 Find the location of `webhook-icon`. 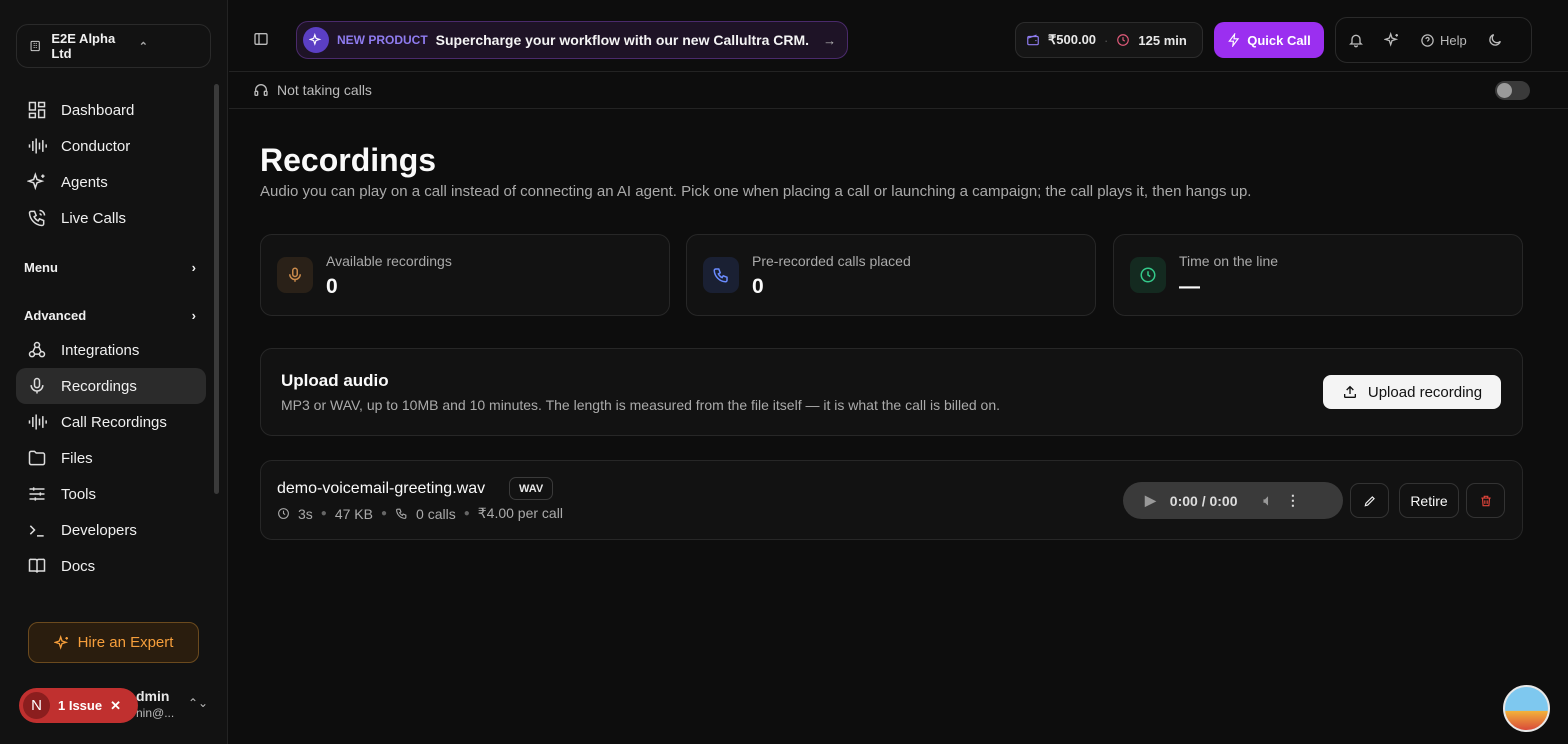

webhook-icon is located at coordinates (37, 349).